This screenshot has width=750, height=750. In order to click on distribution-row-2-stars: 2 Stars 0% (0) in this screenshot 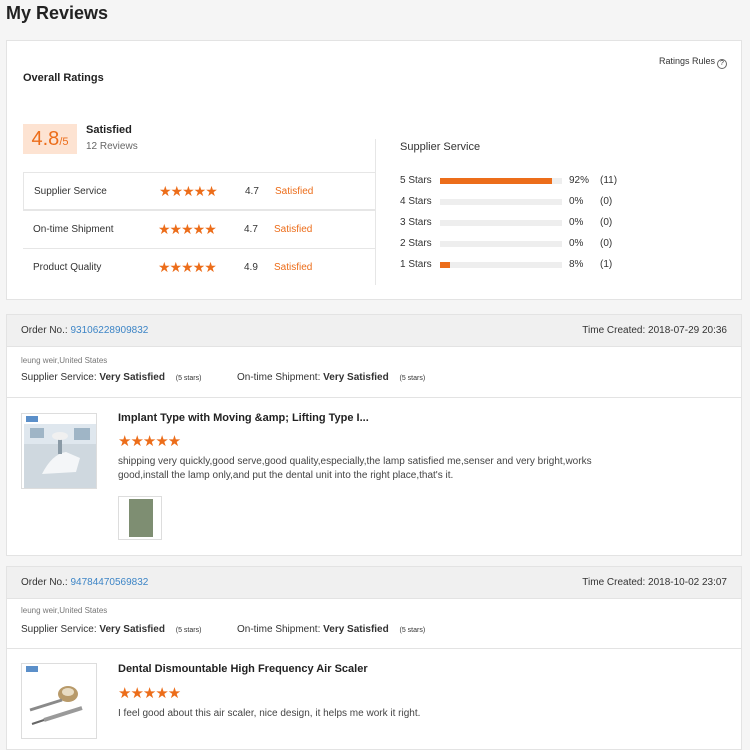, I will do `click(565, 248)`.